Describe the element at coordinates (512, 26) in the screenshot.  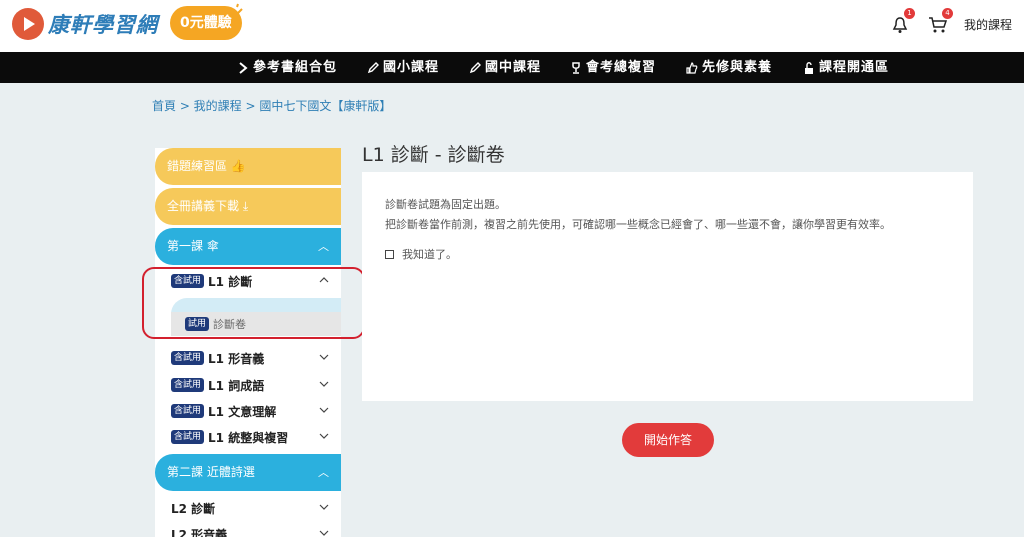
I see `top-header: 康軒學習網 0元體驗 1 4 我的課程` at that location.